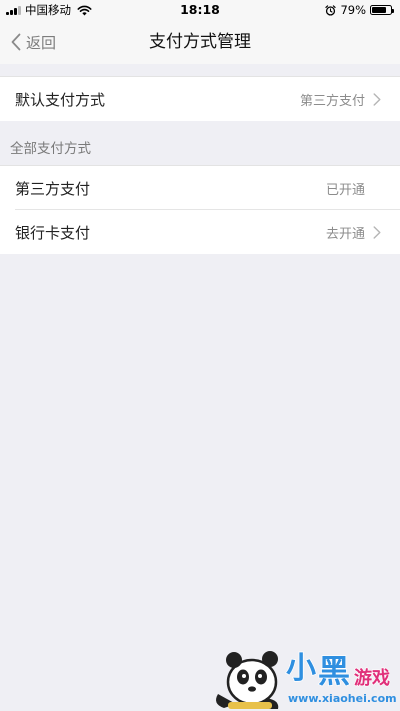 The image size is (400, 711). I want to click on panda-mascot-icon, so click(247, 680).